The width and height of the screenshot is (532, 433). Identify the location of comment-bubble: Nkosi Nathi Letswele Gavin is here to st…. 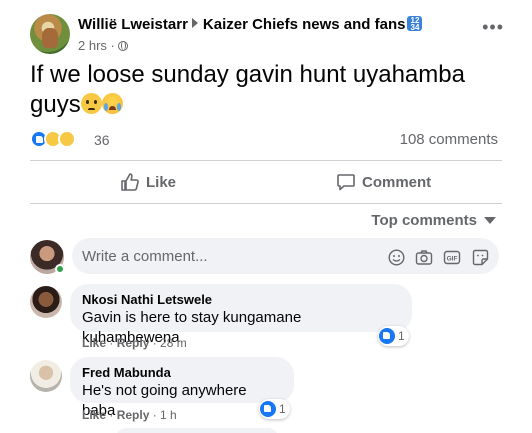
(241, 315).